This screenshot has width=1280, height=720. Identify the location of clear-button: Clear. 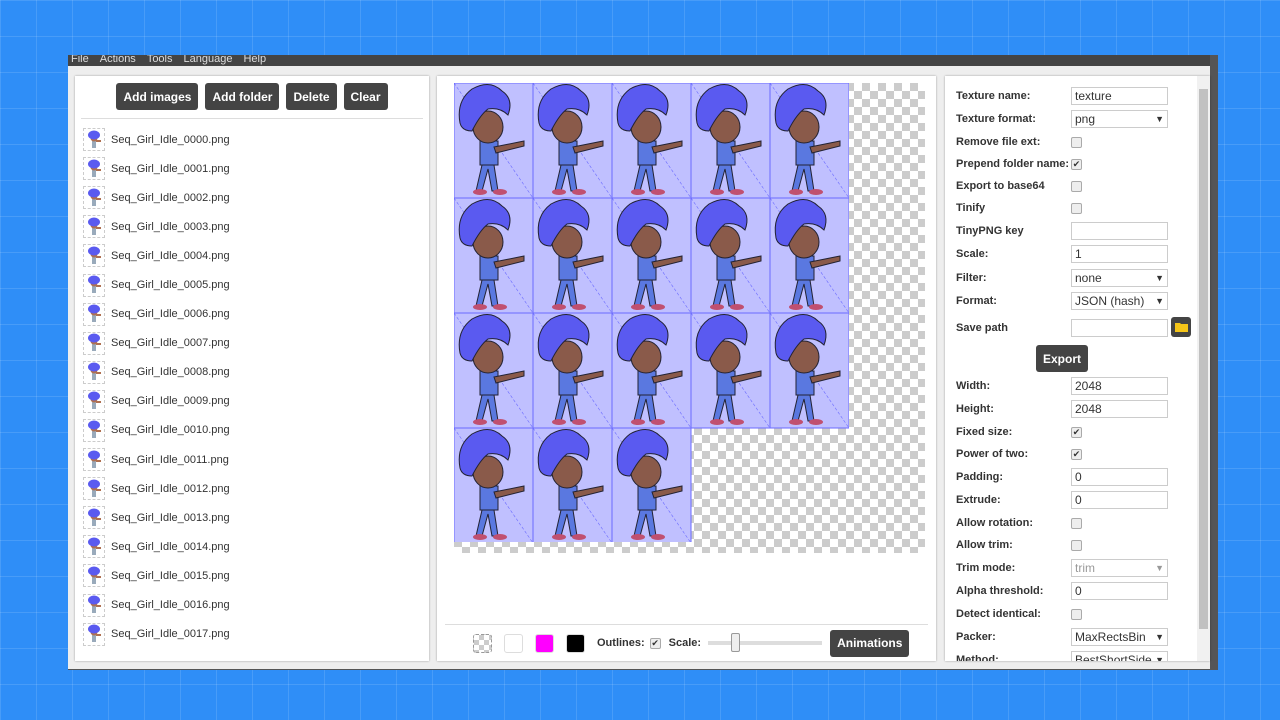
(365, 96).